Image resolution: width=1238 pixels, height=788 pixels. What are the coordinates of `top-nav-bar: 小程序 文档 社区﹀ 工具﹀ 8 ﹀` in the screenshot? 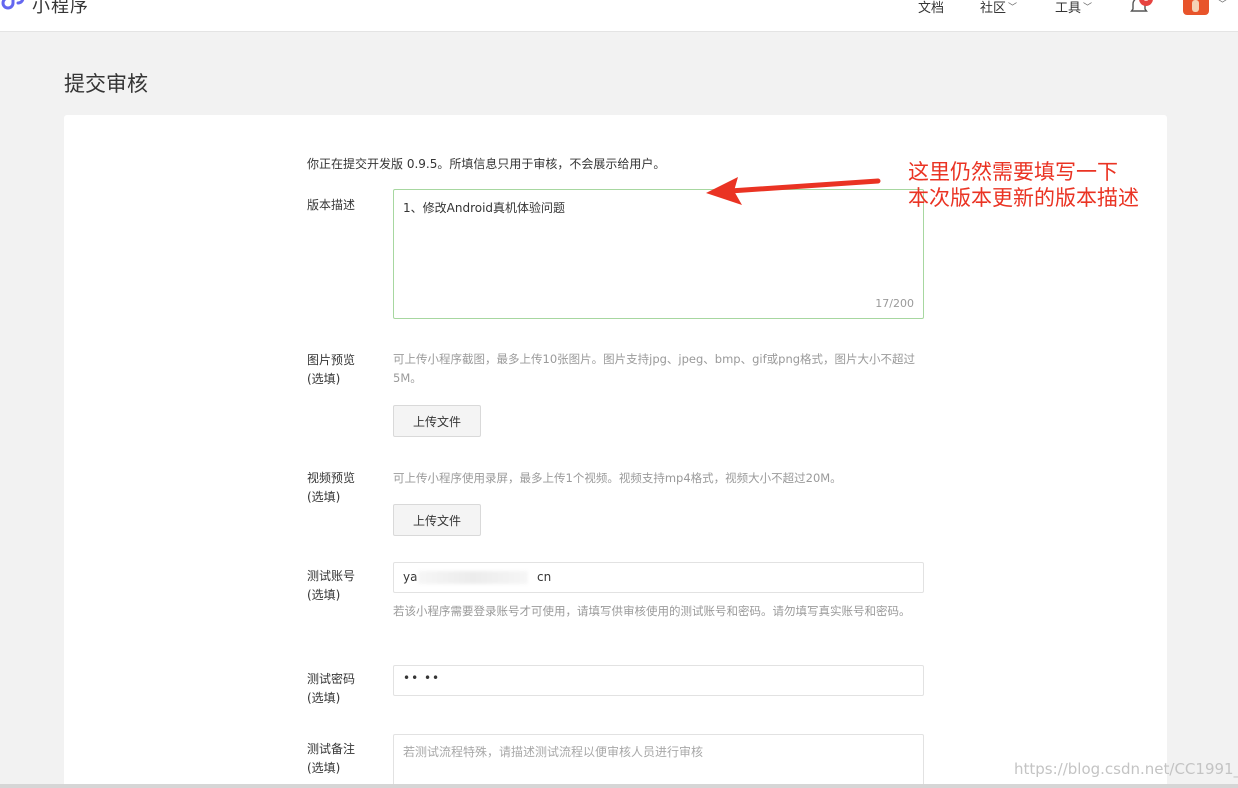 It's located at (619, 16).